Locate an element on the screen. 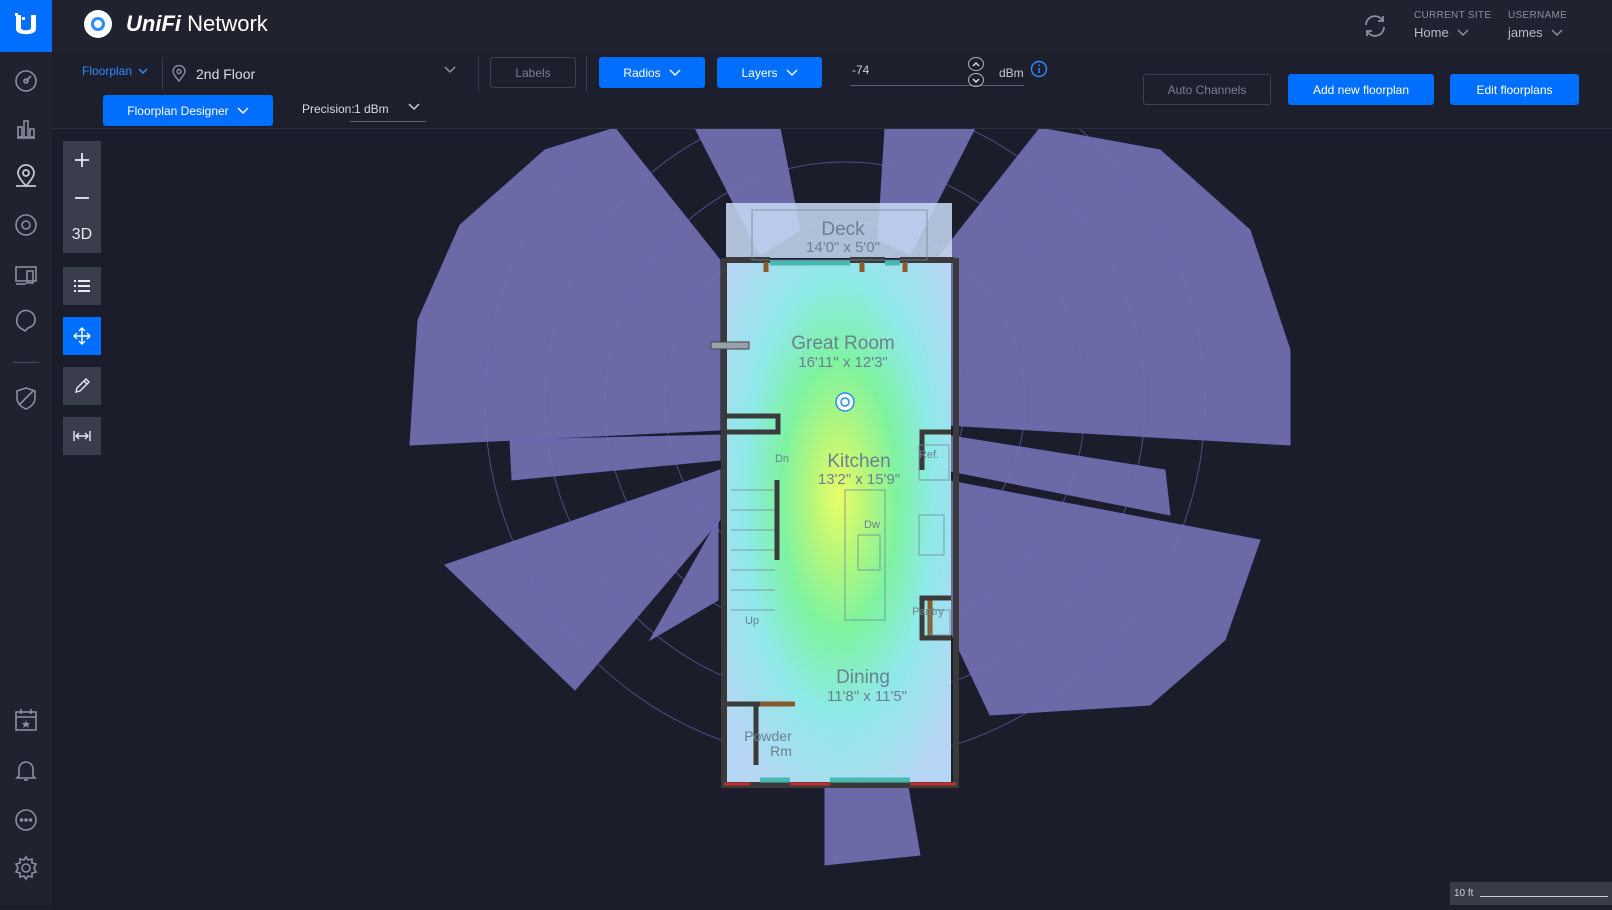  labels-button-label: Labels is located at coordinates (533, 72).